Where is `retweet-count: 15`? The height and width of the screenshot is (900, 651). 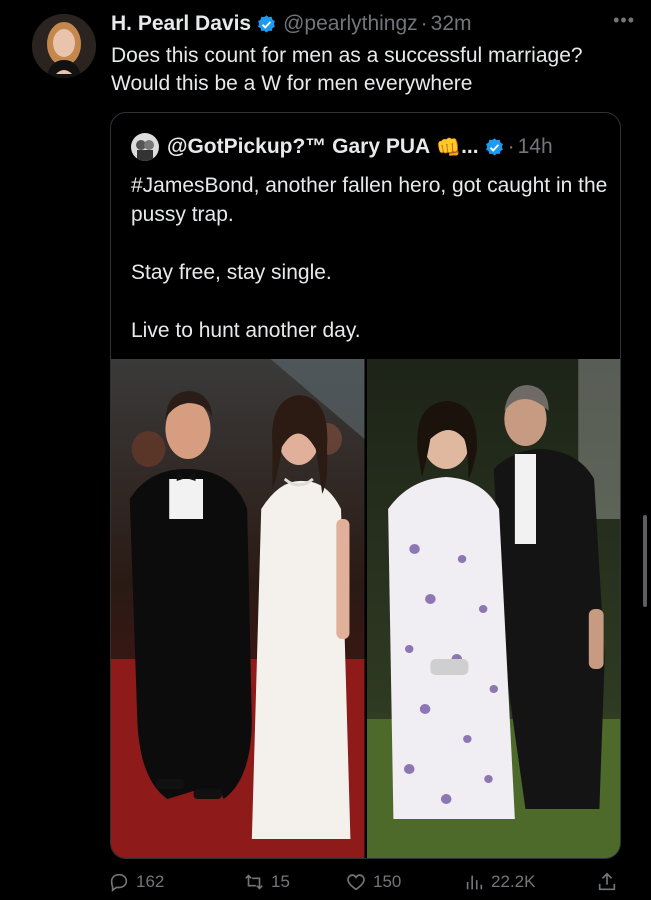
retweet-count: 15 is located at coordinates (280, 881).